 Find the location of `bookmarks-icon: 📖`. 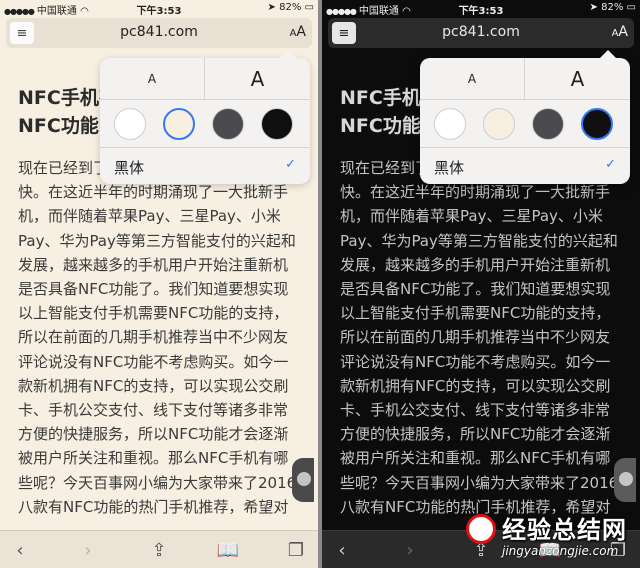

bookmarks-icon: 📖 is located at coordinates (228, 550).